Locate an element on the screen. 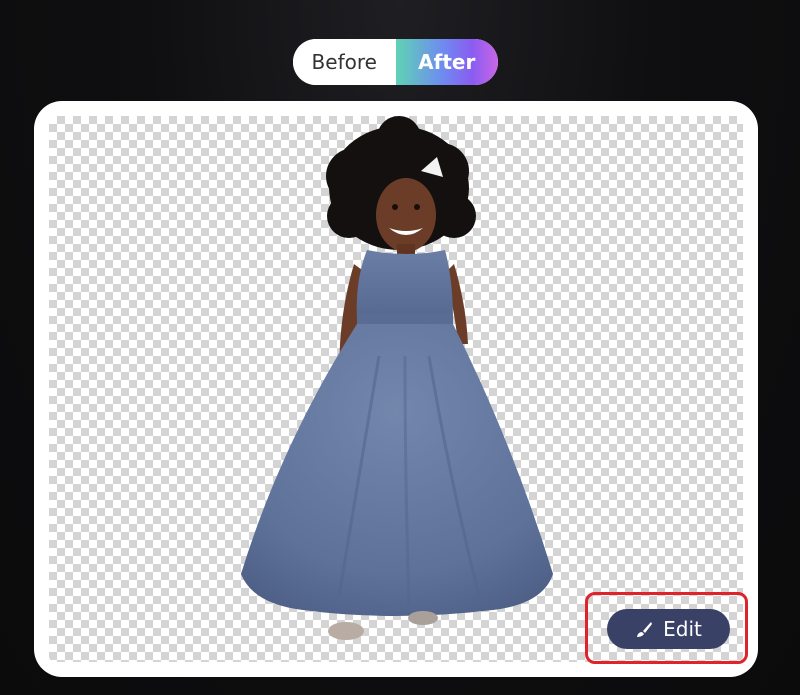  before-after-toggle: Before After is located at coordinates (395, 62).